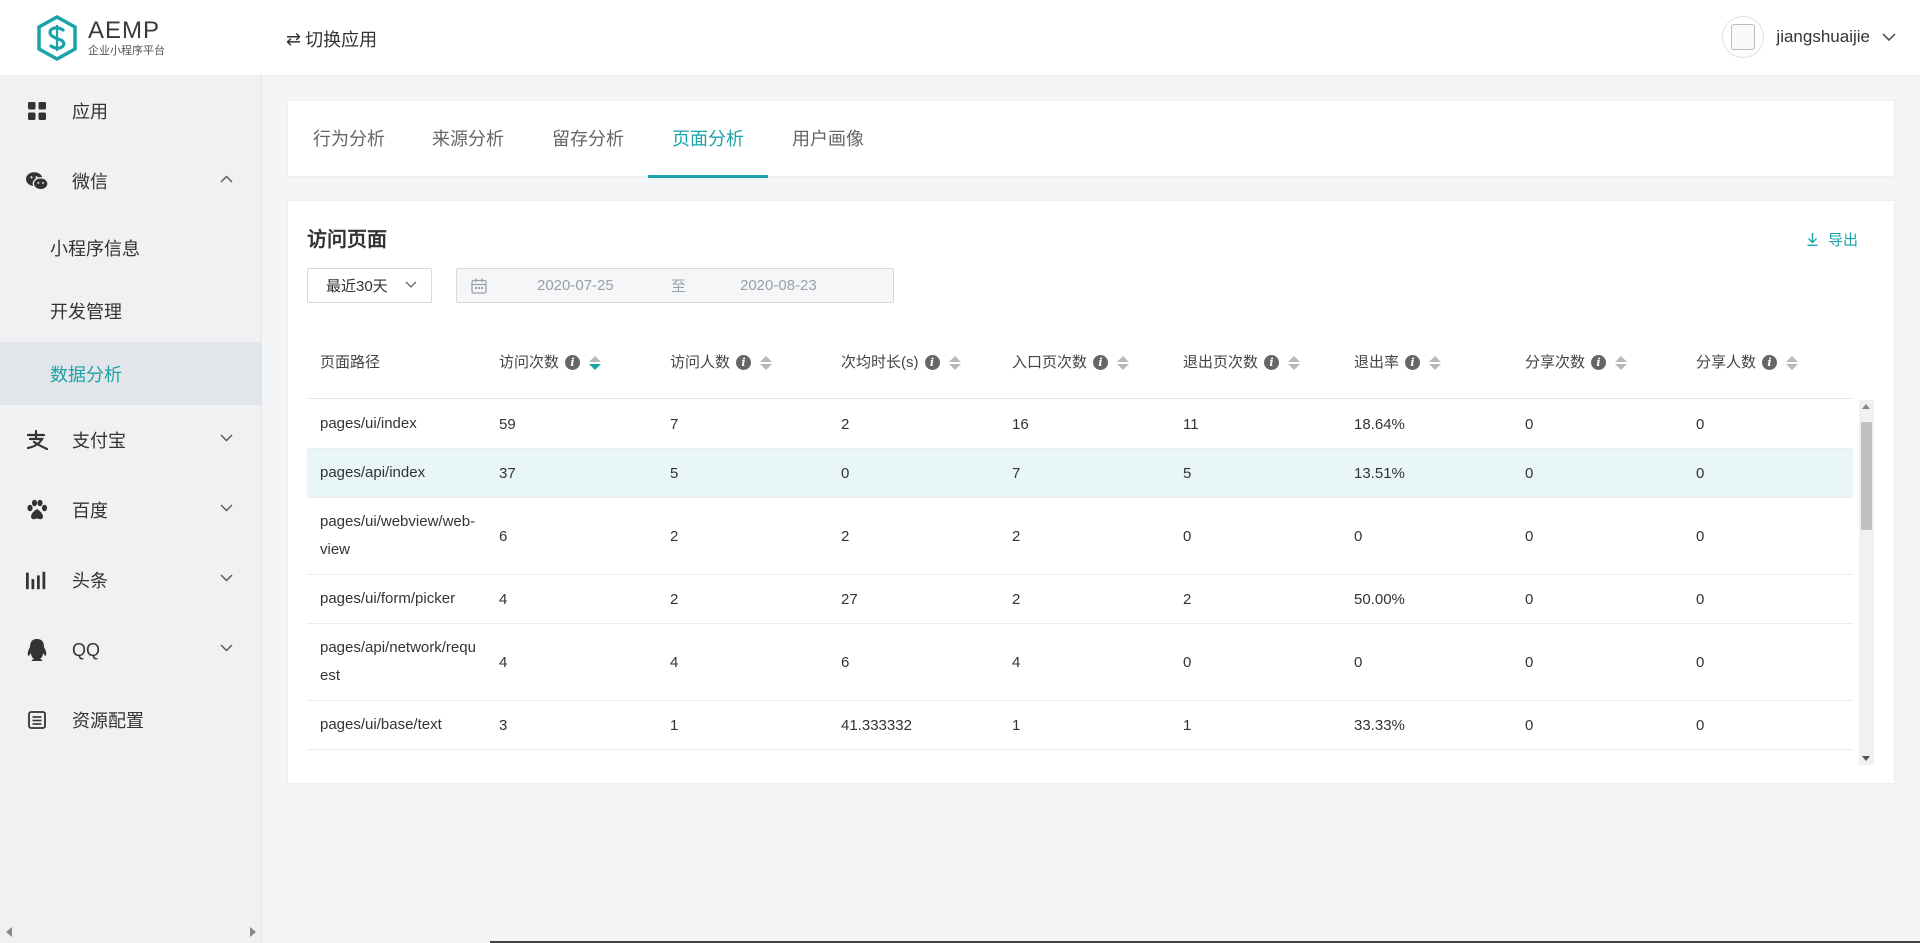 The width and height of the screenshot is (1920, 943). What do you see at coordinates (57, 38) in the screenshot?
I see `logo-s-hexagon-icon` at bounding box center [57, 38].